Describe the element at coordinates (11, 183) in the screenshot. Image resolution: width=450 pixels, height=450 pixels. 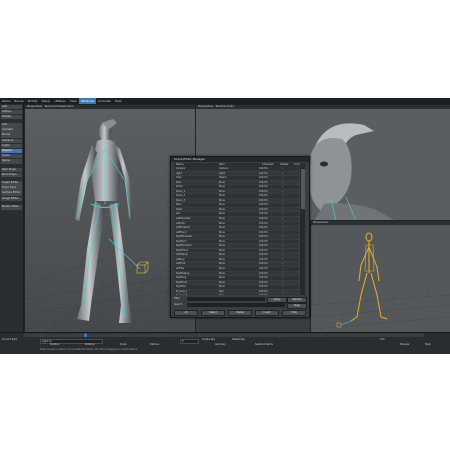
I see `sidebar-button-graph-editor: Graph Editor` at that location.